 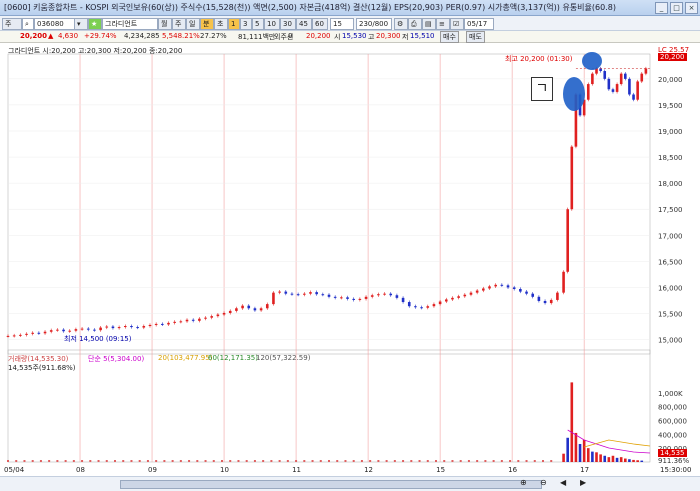 What do you see at coordinates (331, 484) in the screenshot?
I see `scrollbar-thumb` at bounding box center [331, 484].